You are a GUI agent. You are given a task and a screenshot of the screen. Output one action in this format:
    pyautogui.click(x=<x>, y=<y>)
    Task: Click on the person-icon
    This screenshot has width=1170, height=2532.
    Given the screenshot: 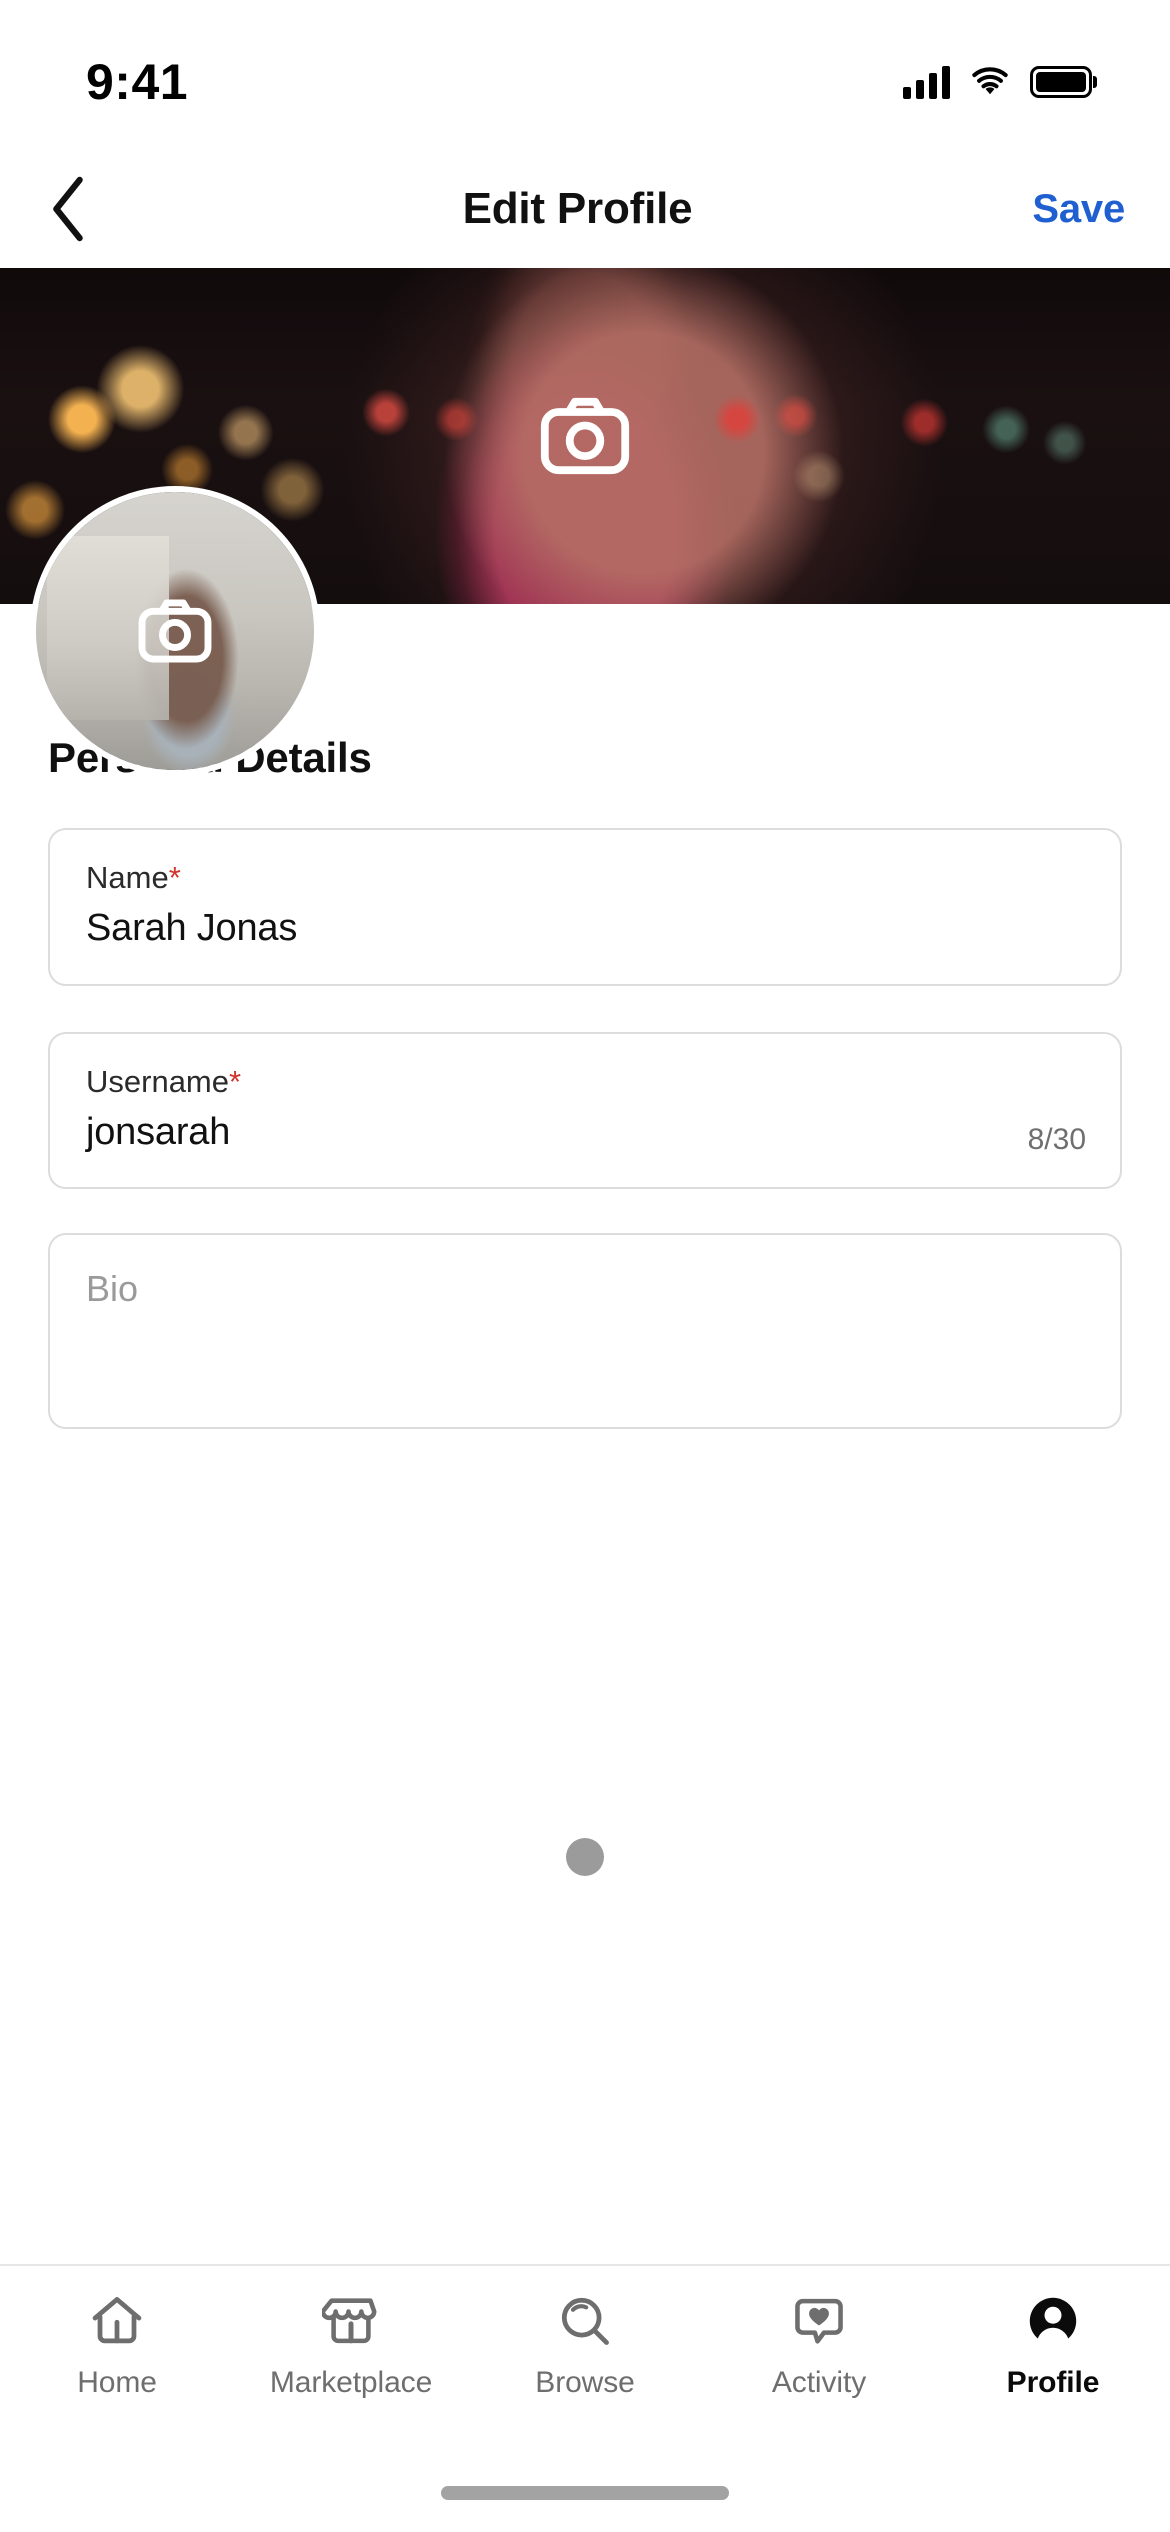 What is the action you would take?
    pyautogui.click(x=1053, y=2321)
    